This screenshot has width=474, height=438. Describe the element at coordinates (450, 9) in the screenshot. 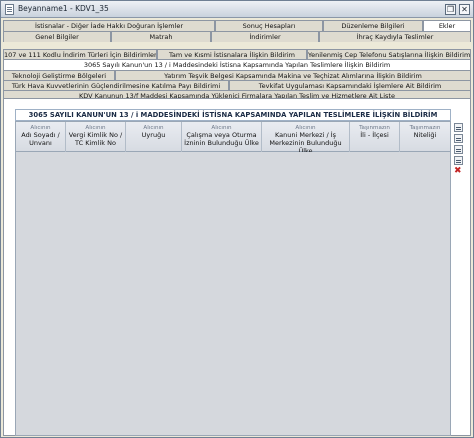

I see `restore-window-button: ❐` at that location.